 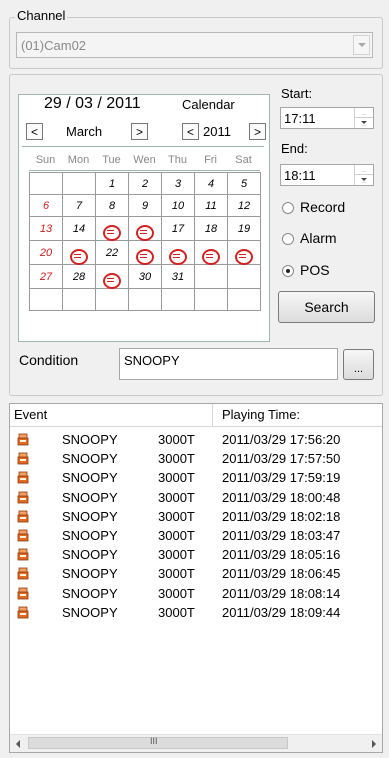 I want to click on calendar-day: 18, so click(x=211, y=228).